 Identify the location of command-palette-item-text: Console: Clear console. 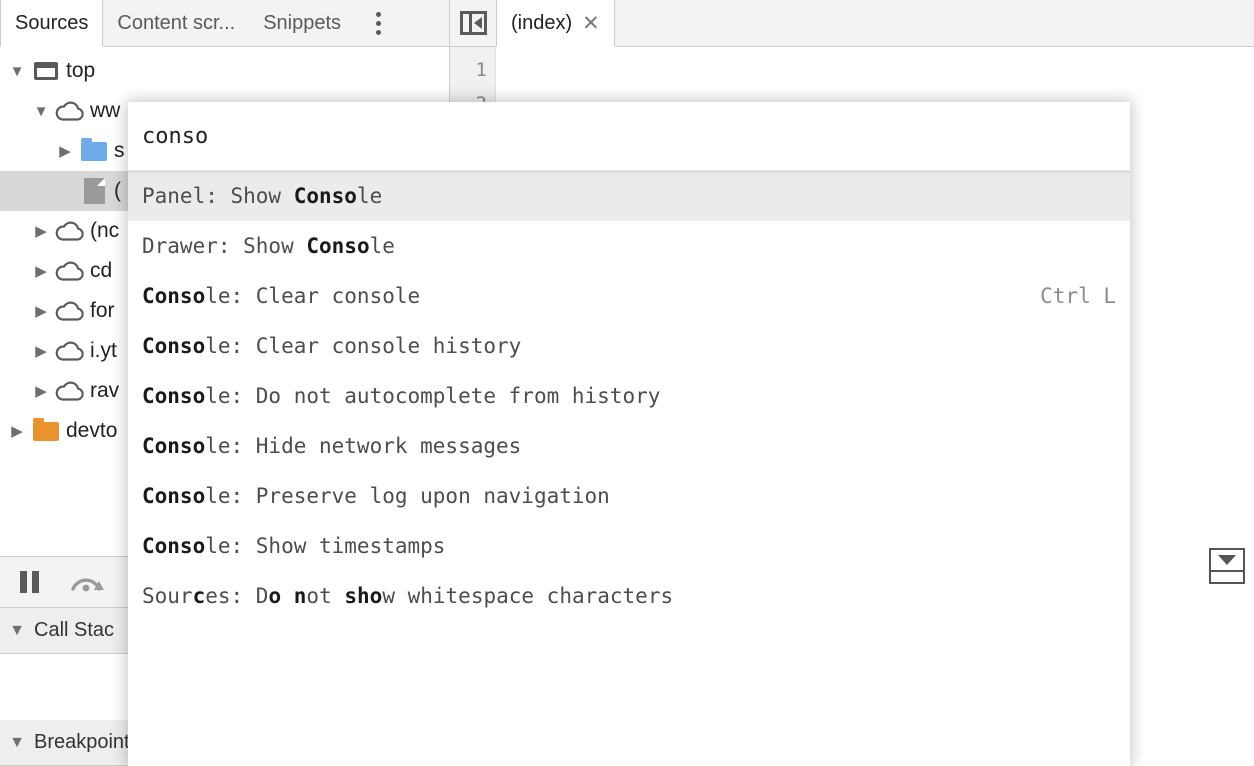
(281, 296).